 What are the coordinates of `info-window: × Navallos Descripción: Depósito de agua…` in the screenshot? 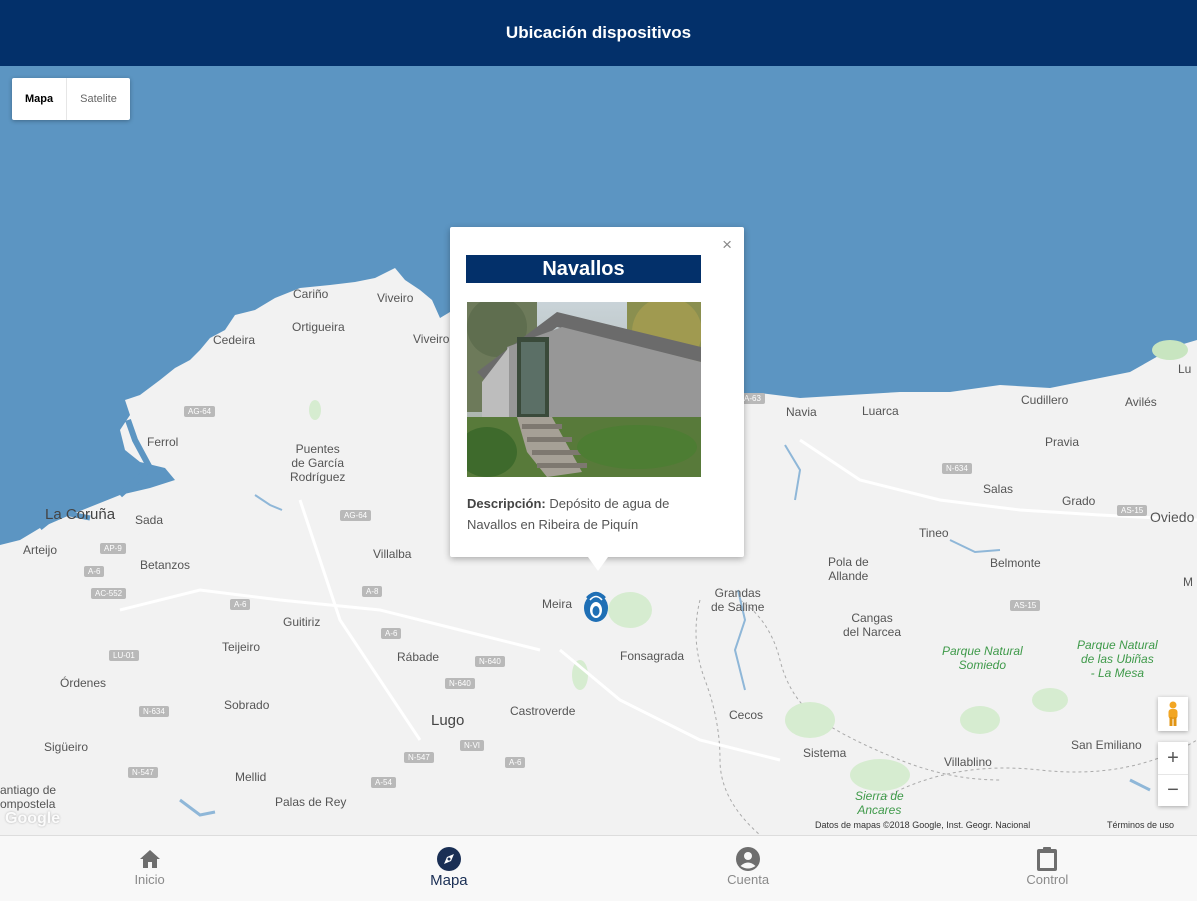 It's located at (597, 399).